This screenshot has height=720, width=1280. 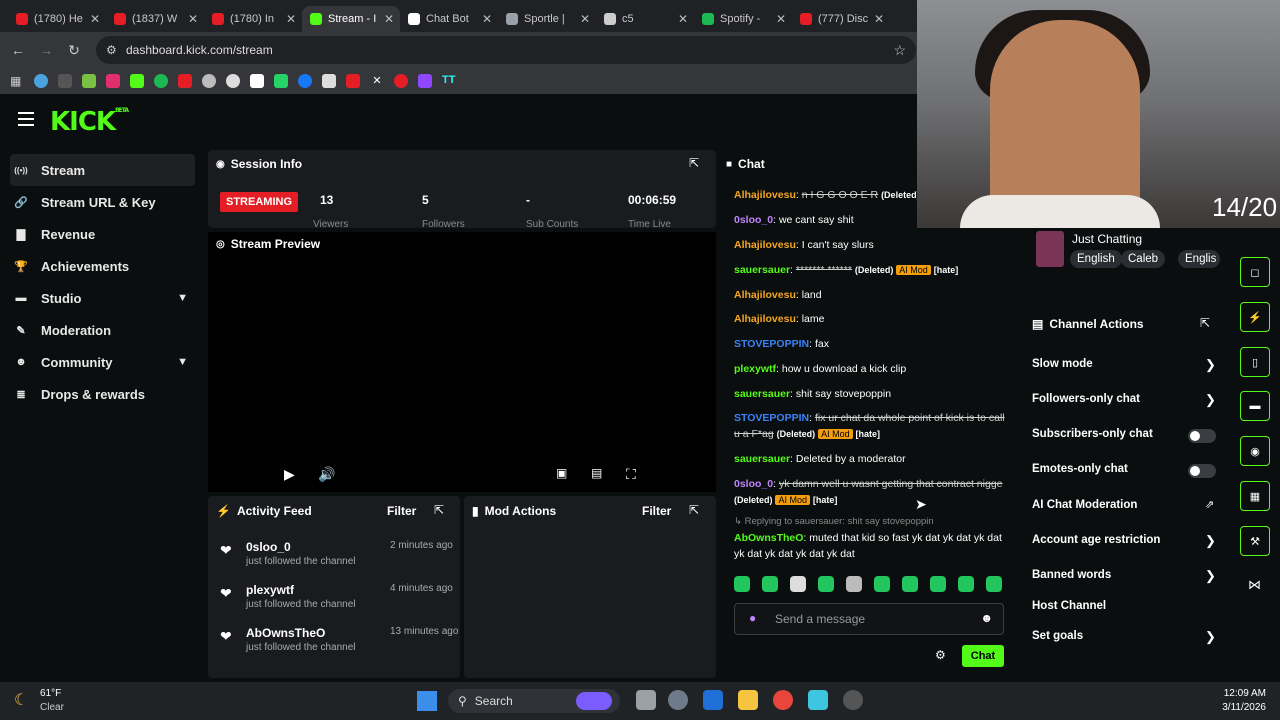 What do you see at coordinates (1199, 259) in the screenshot?
I see `category-tag: Englis` at bounding box center [1199, 259].